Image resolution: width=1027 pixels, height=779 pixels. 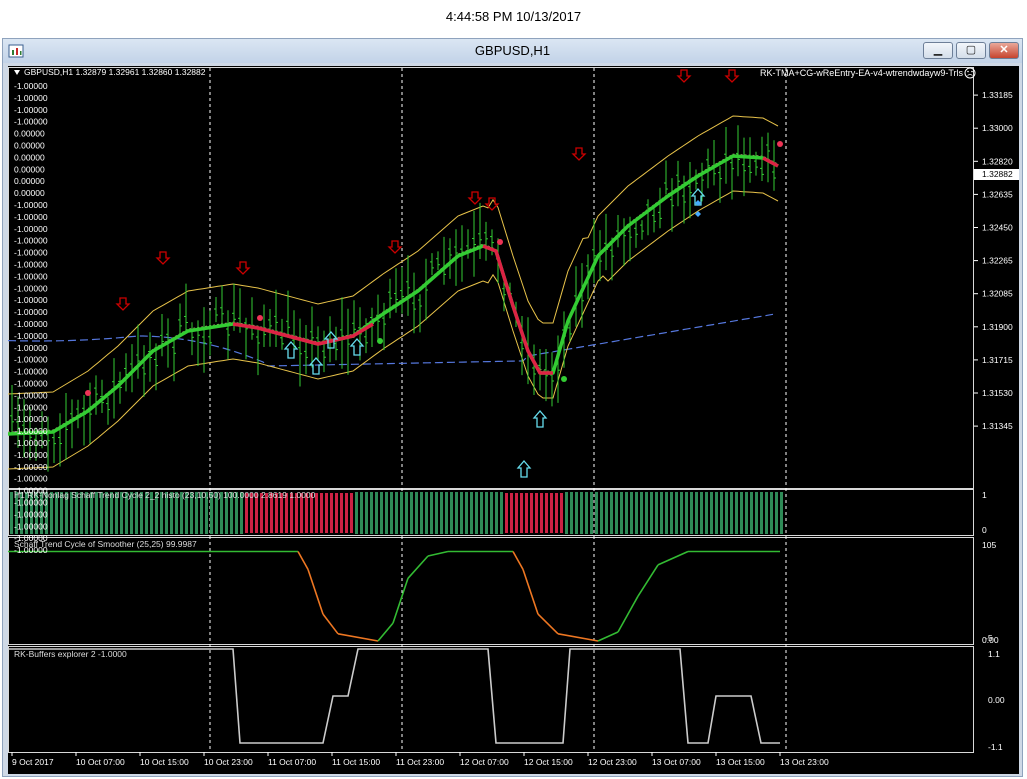 I want to click on price-tick-label: 1.33000, so click(x=997, y=128).